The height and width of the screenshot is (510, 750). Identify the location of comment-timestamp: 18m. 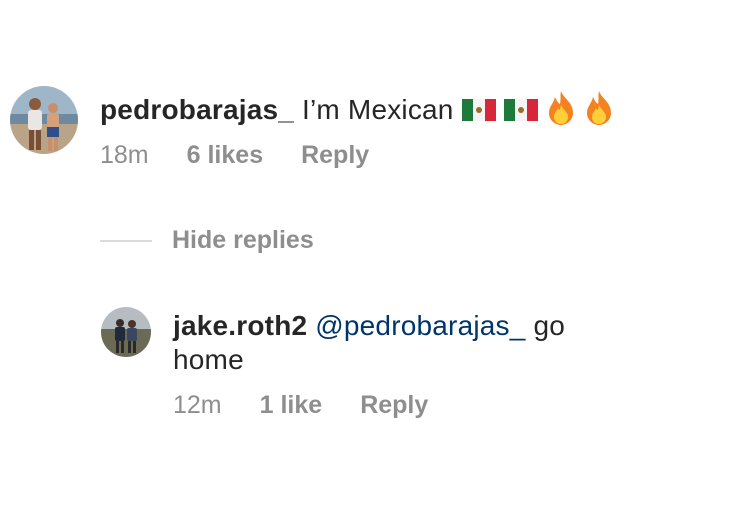
(124, 155).